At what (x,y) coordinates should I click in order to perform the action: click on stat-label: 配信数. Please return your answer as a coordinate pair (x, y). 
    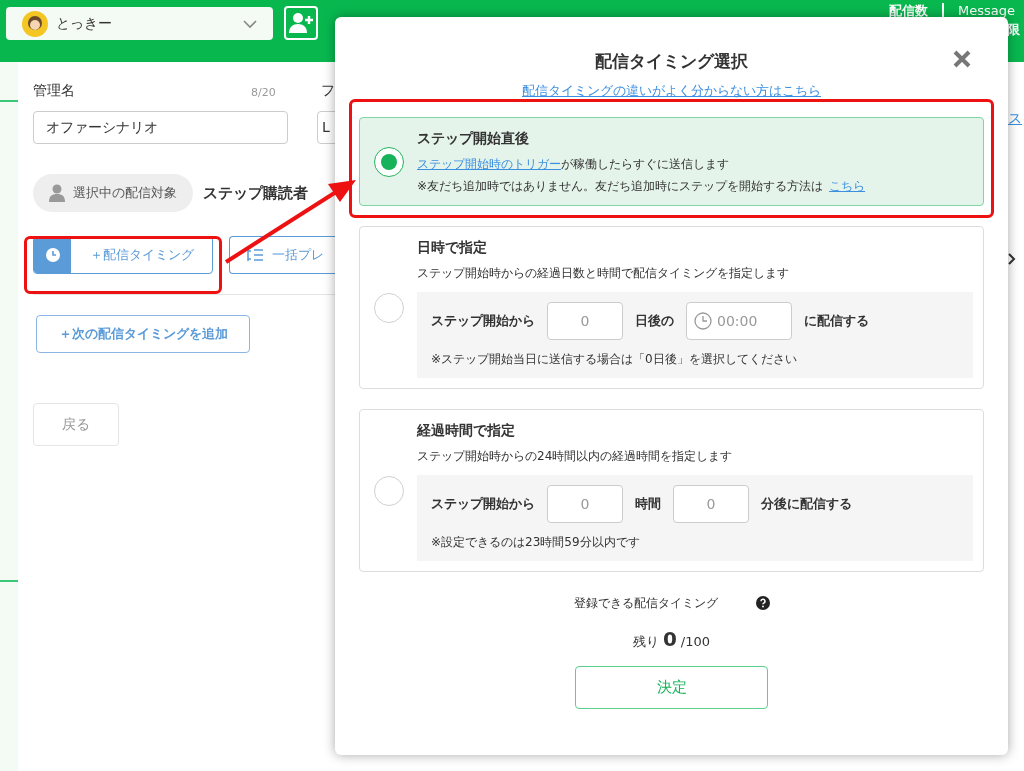
    Looking at the image, I should click on (908, 11).